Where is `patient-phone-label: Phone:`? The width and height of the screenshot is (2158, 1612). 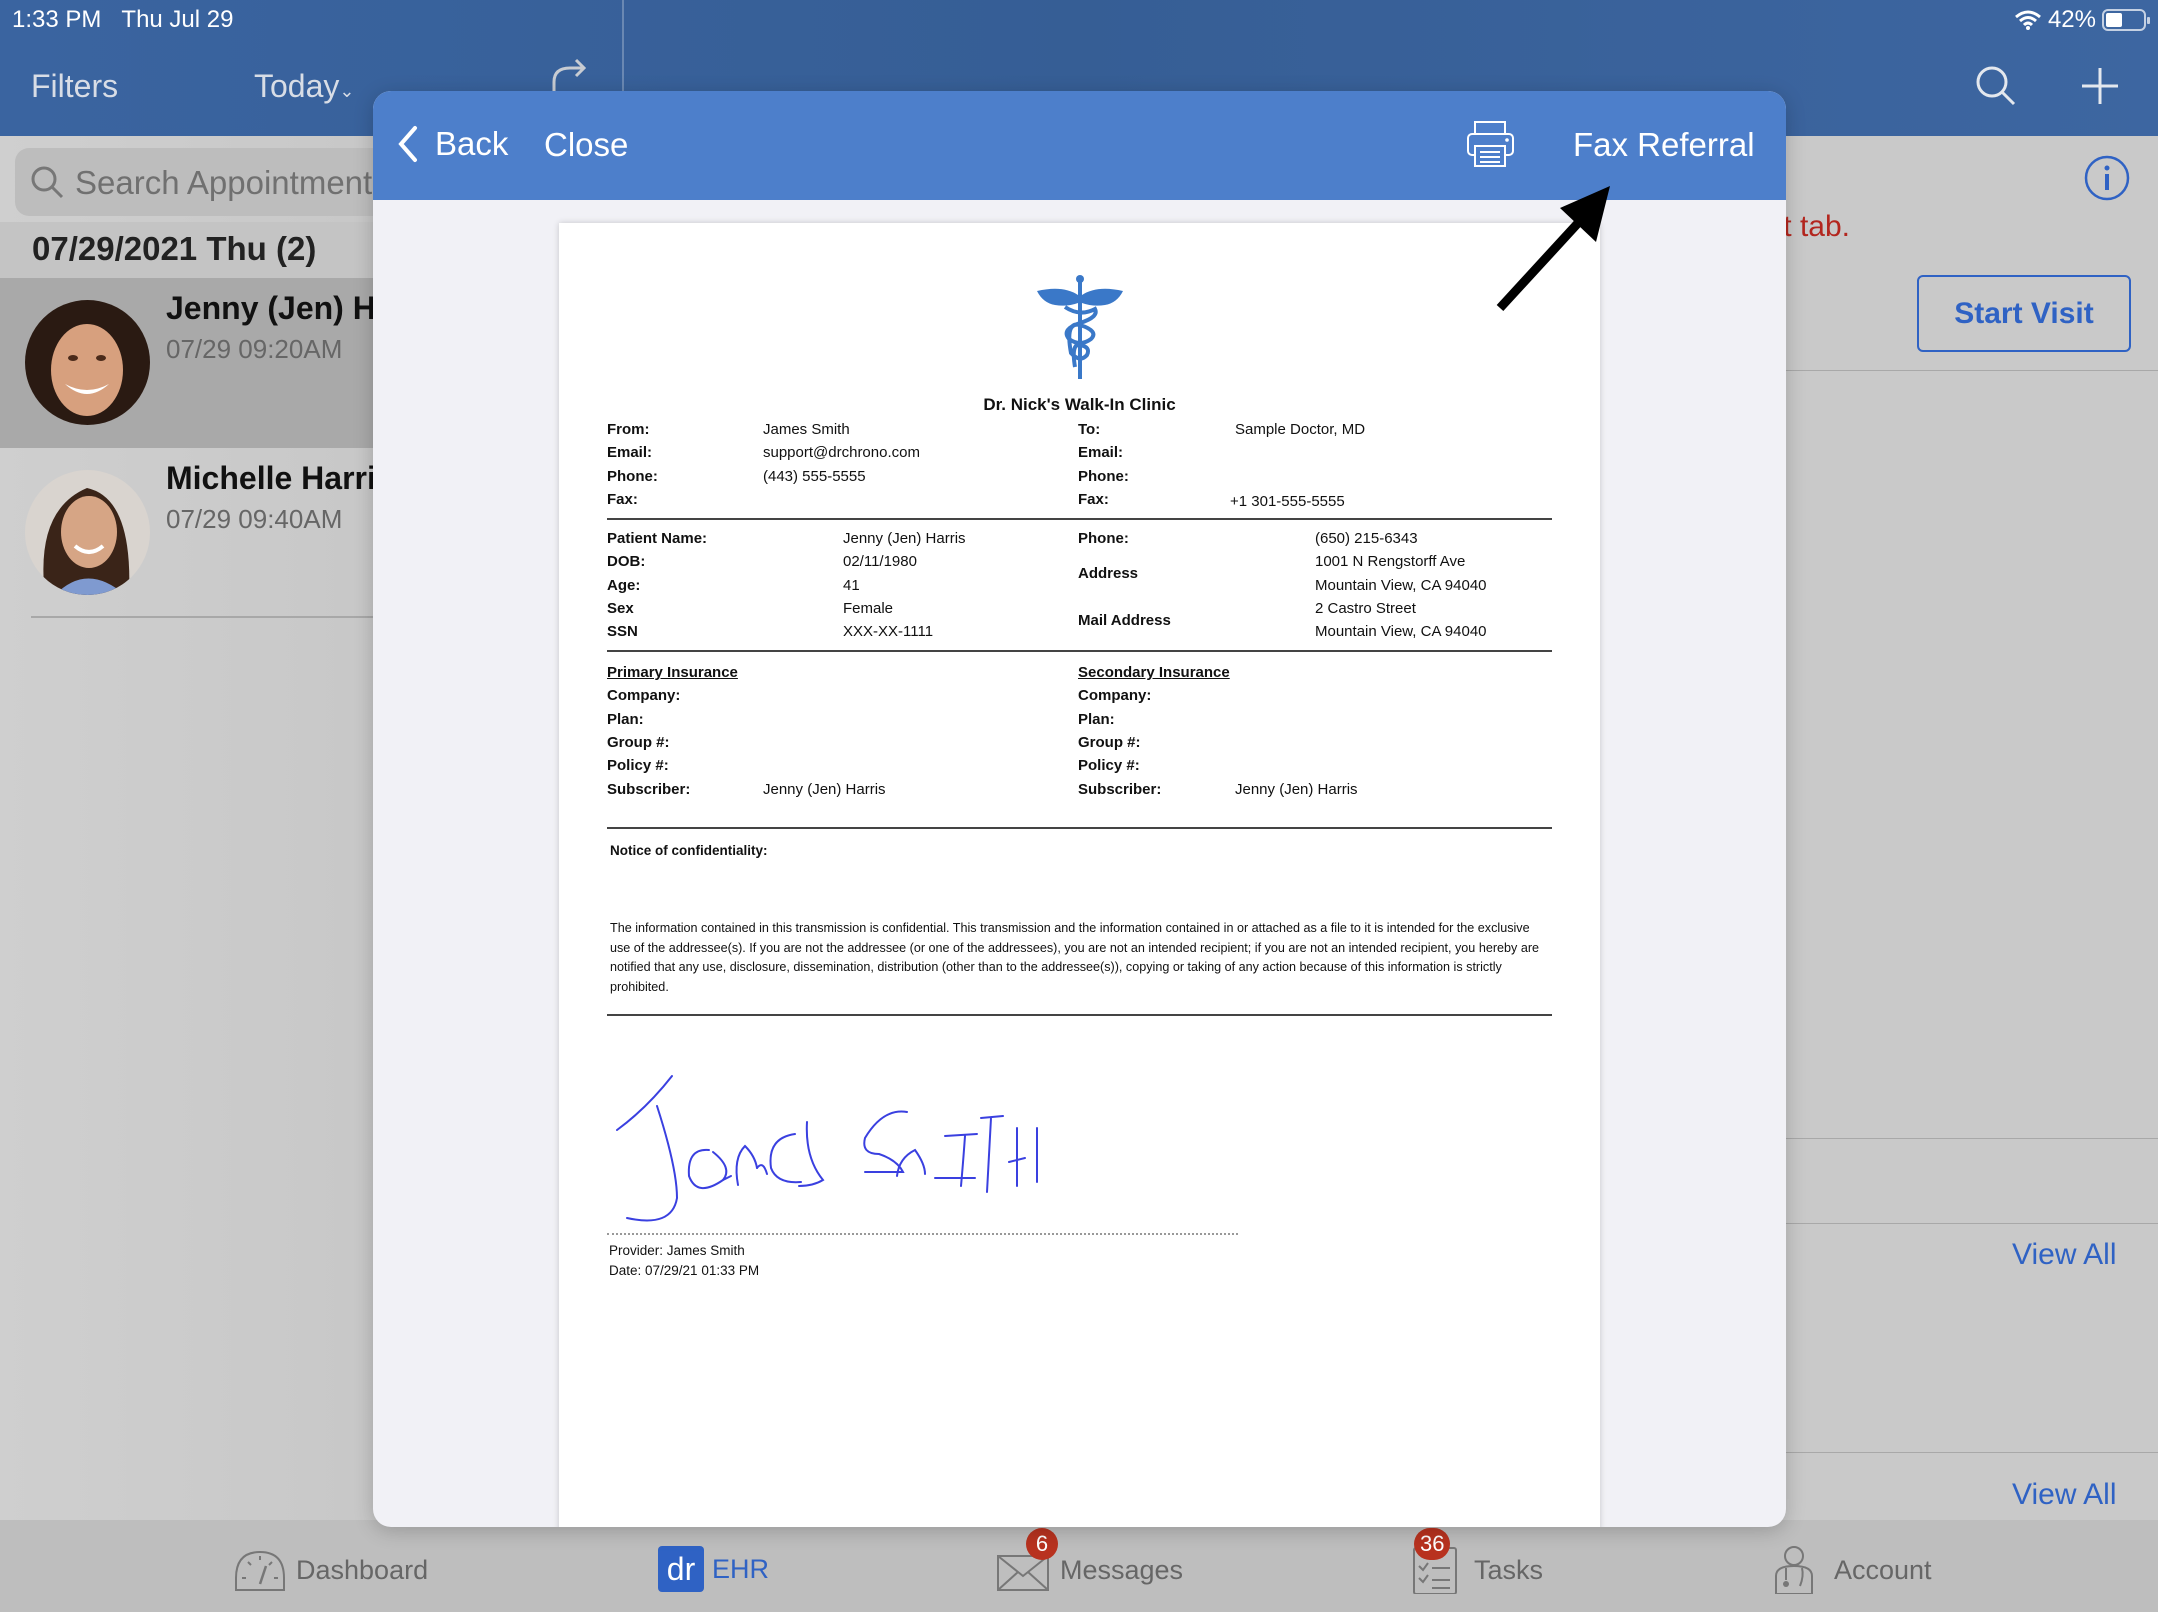
patient-phone-label: Phone: is located at coordinates (1103, 538).